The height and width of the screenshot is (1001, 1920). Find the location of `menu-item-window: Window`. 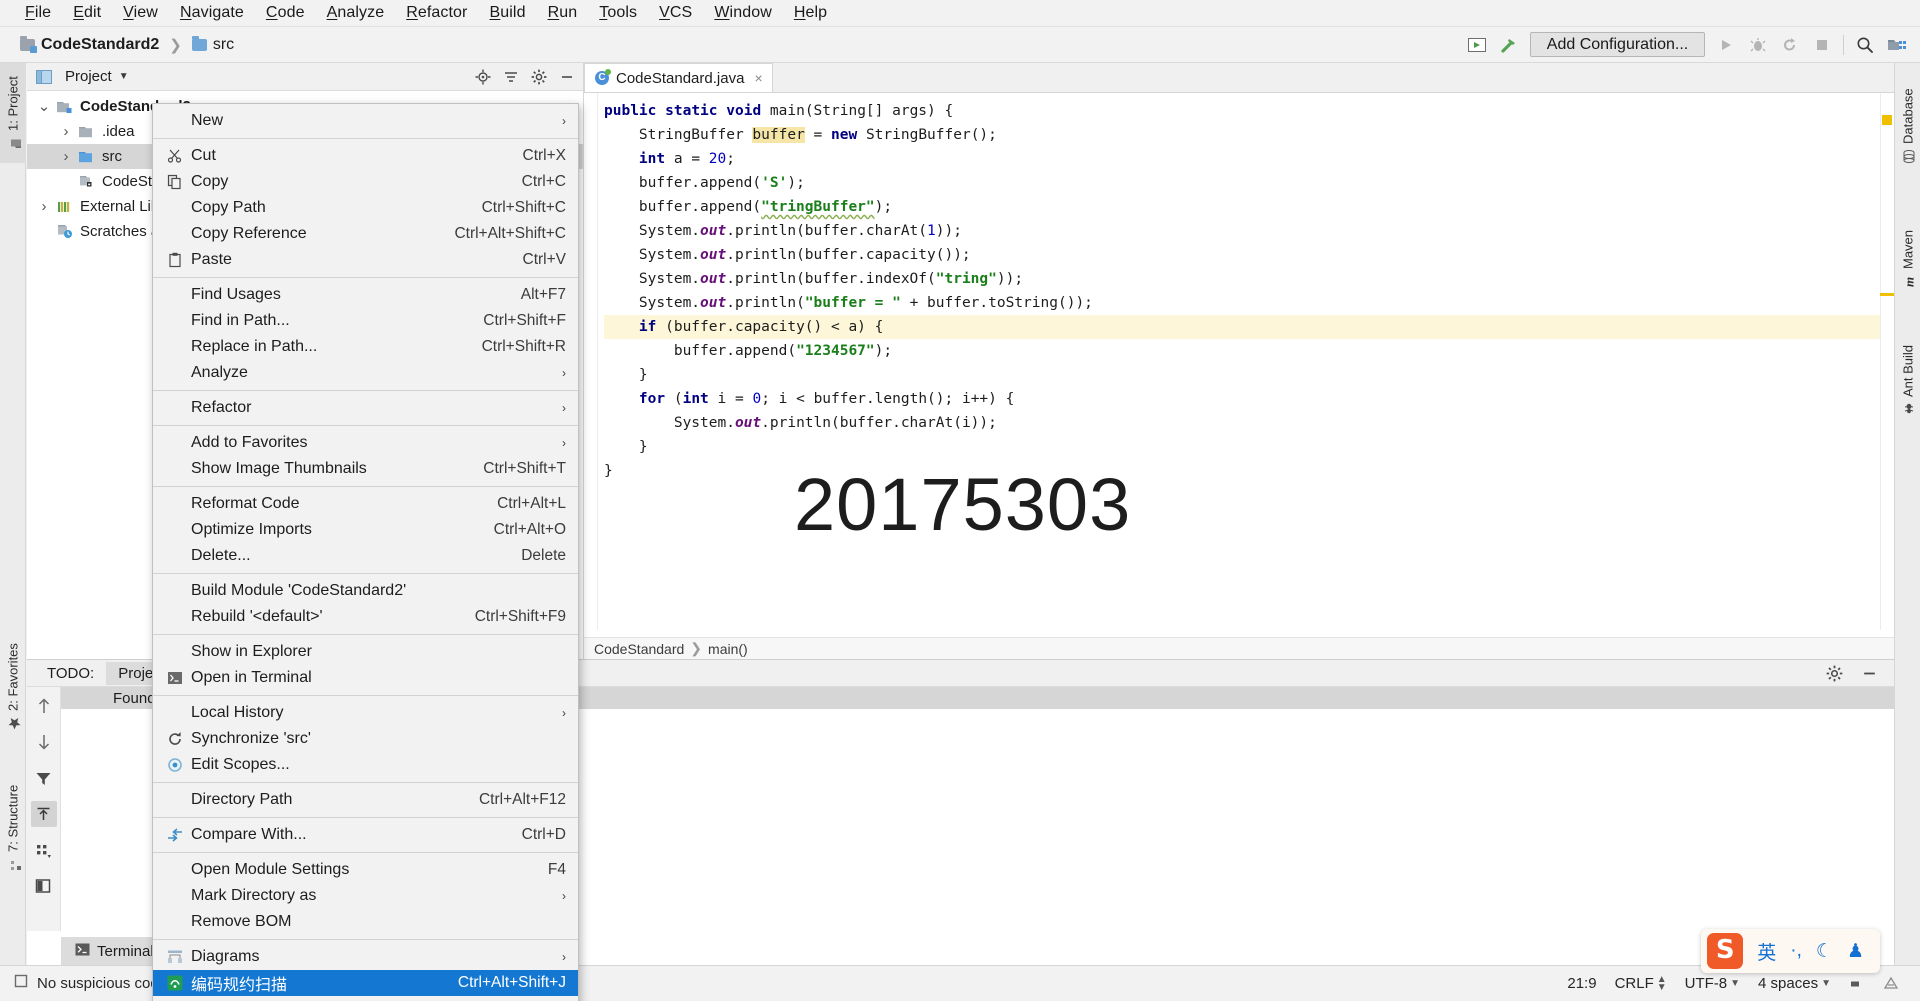

menu-item-window: Window is located at coordinates (743, 13).